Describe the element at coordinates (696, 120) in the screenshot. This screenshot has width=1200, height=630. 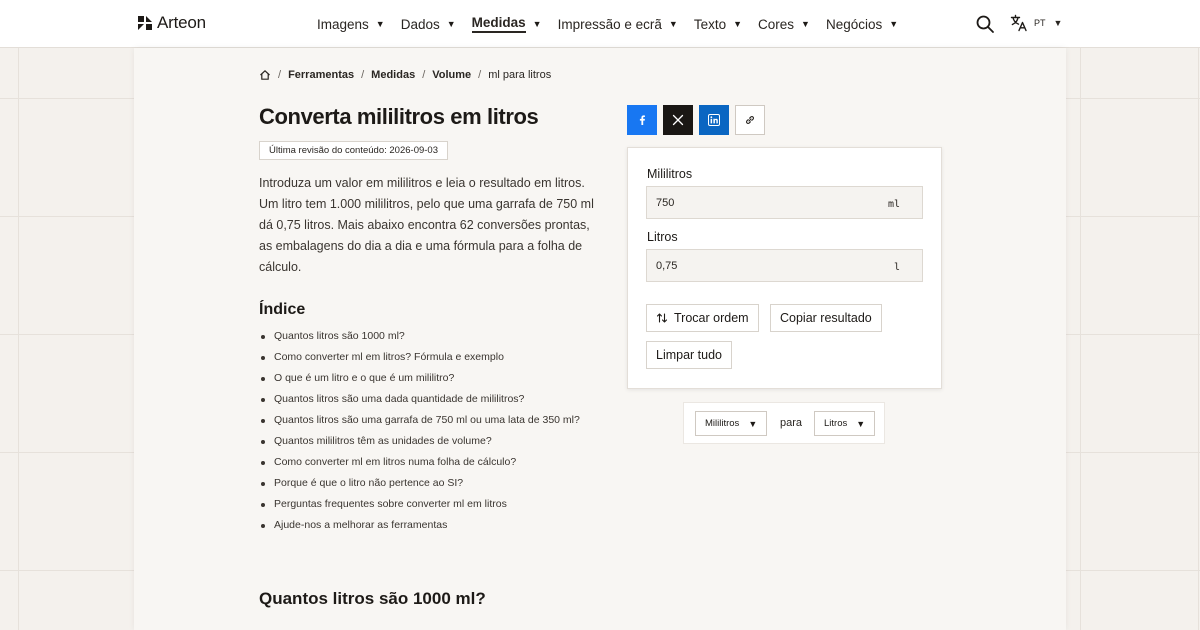
I see `share-buttons` at that location.